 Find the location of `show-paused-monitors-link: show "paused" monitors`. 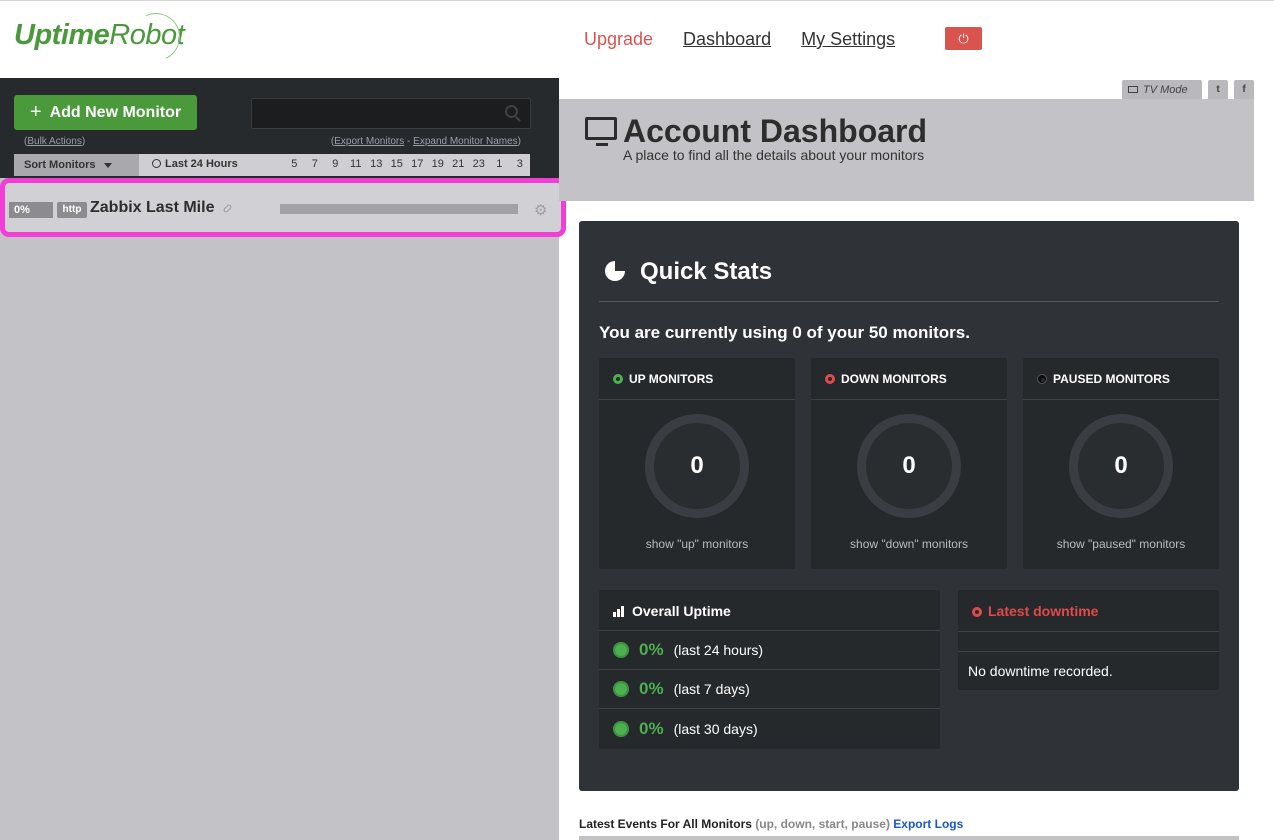

show-paused-monitors-link: show "paused" monitors is located at coordinates (1121, 544).